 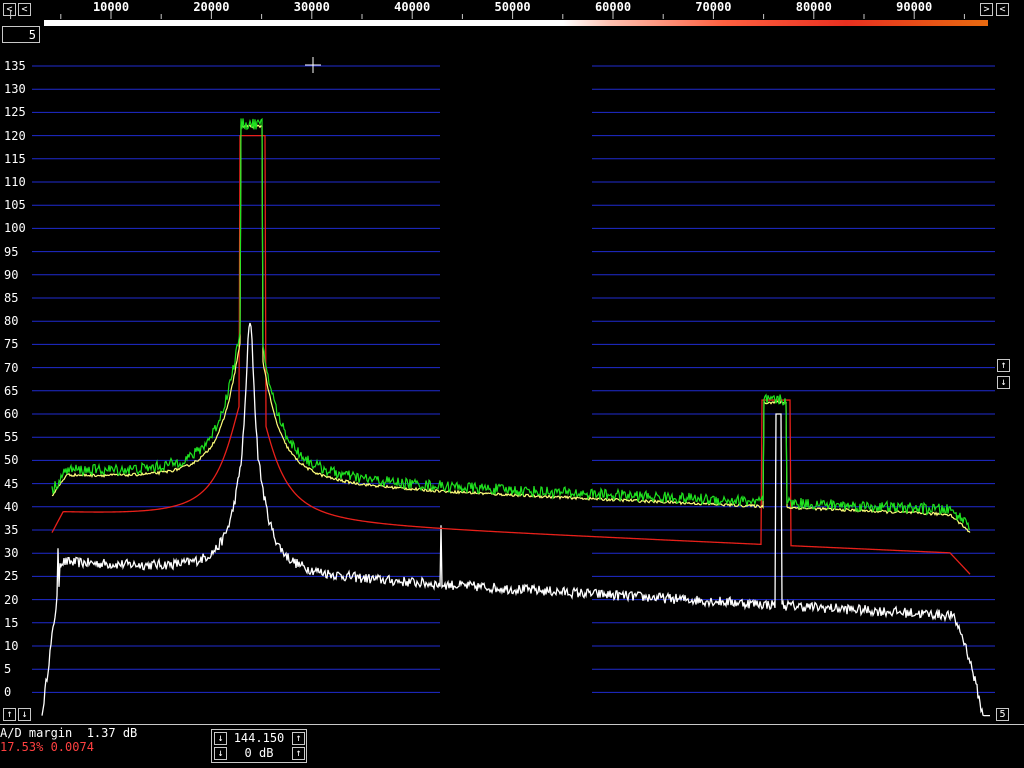 What do you see at coordinates (11, 390) in the screenshot?
I see `level-tick-label: 65` at bounding box center [11, 390].